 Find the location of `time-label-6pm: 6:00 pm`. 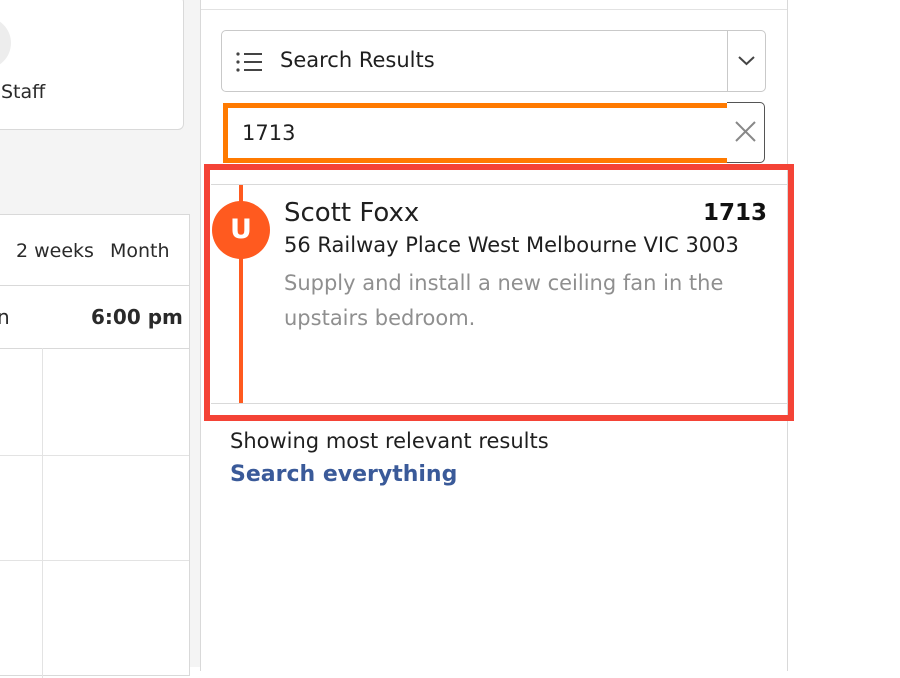

time-label-6pm: 6:00 pm is located at coordinates (137, 317).